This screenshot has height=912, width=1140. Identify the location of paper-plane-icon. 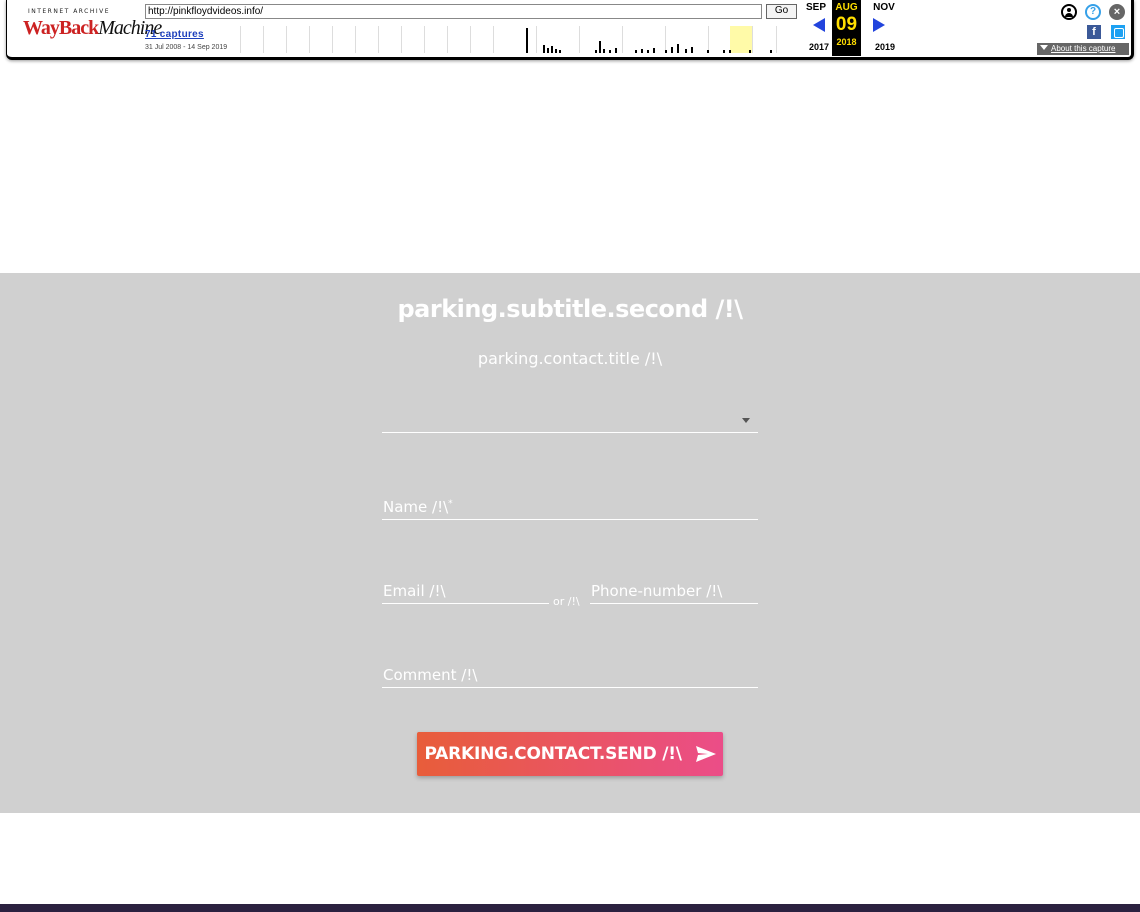
(705, 754).